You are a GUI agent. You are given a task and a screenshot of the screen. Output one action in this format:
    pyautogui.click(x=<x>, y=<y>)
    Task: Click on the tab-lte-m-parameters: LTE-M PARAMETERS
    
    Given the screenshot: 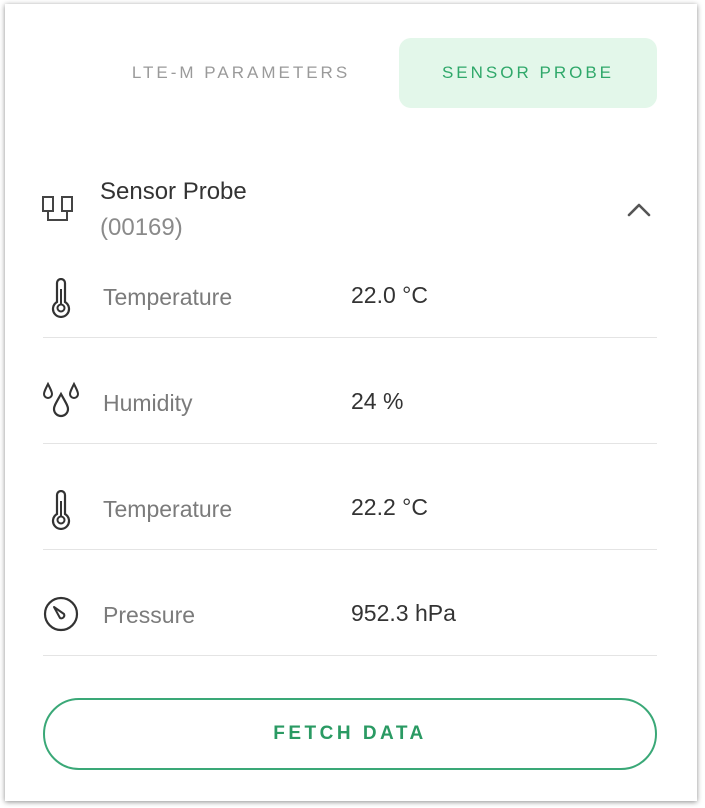 What is the action you would take?
    pyautogui.click(x=241, y=73)
    